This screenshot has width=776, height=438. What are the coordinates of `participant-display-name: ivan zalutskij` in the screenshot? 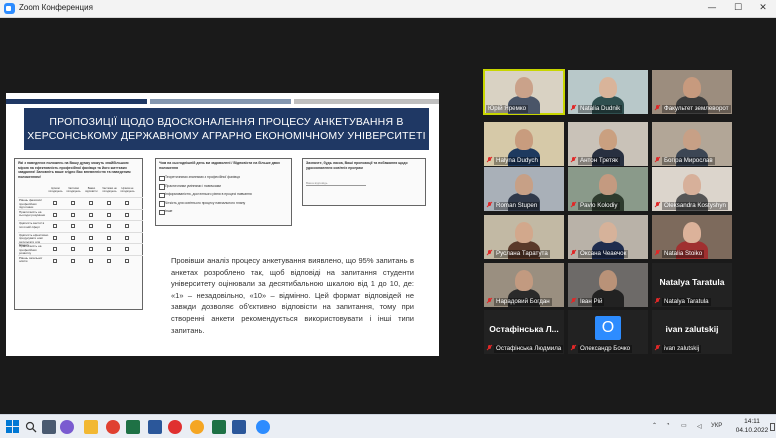 It's located at (692, 329).